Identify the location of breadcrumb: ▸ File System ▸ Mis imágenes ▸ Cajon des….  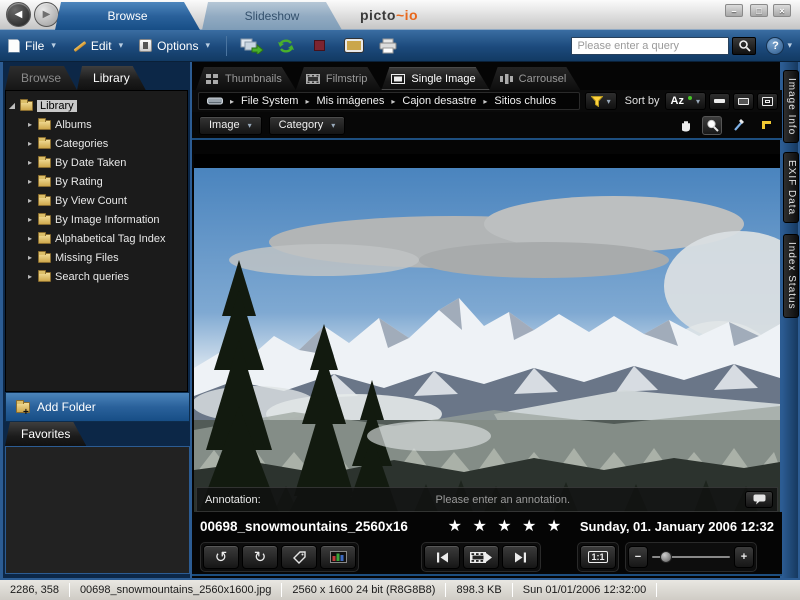
(389, 101).